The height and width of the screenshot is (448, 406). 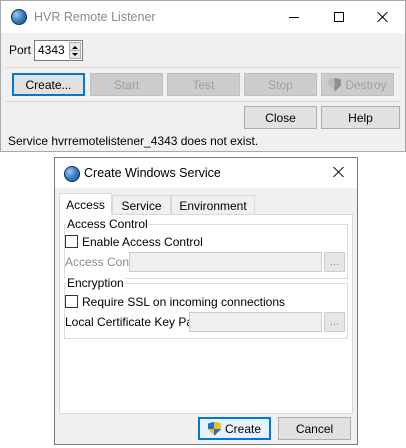 What do you see at coordinates (183, 302) in the screenshot?
I see `require-ssl-label: Require SSL on incoming connections` at bounding box center [183, 302].